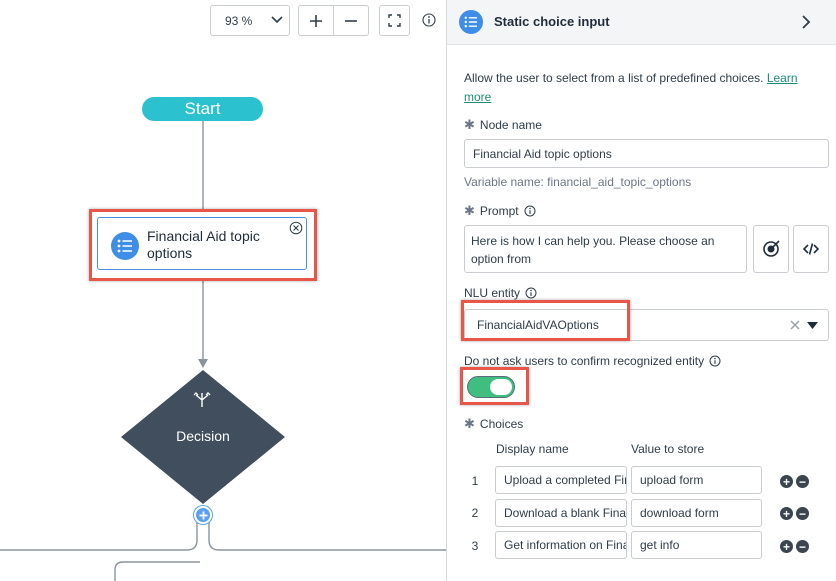  I want to click on choices-label: ✱ Choices, so click(493, 424).